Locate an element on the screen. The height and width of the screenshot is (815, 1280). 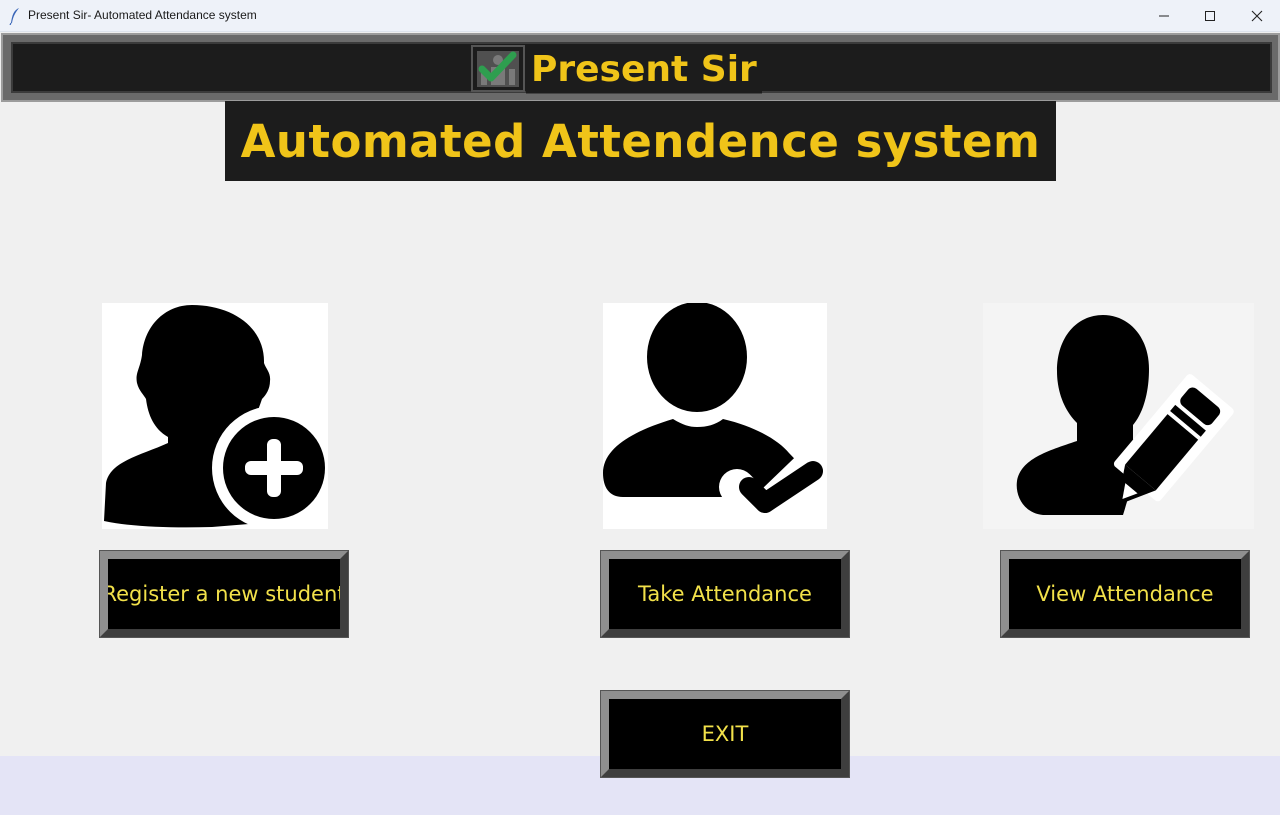
view-attendance-image is located at coordinates (1118, 416).